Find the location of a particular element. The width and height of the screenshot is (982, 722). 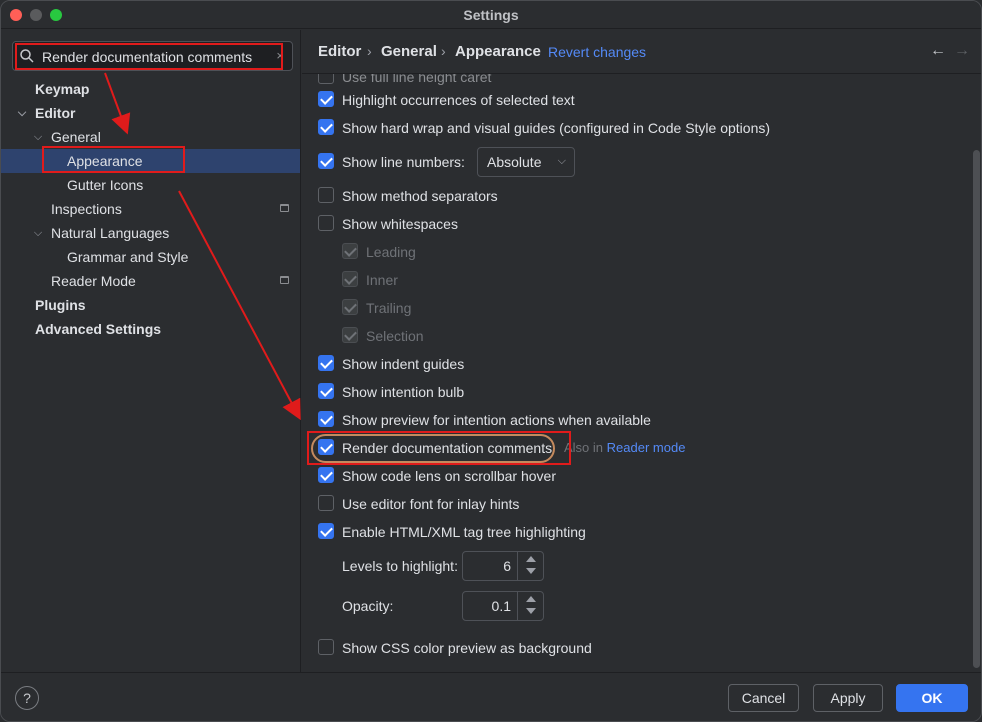

forward-arrow-icon: → is located at coordinates (962, 51).